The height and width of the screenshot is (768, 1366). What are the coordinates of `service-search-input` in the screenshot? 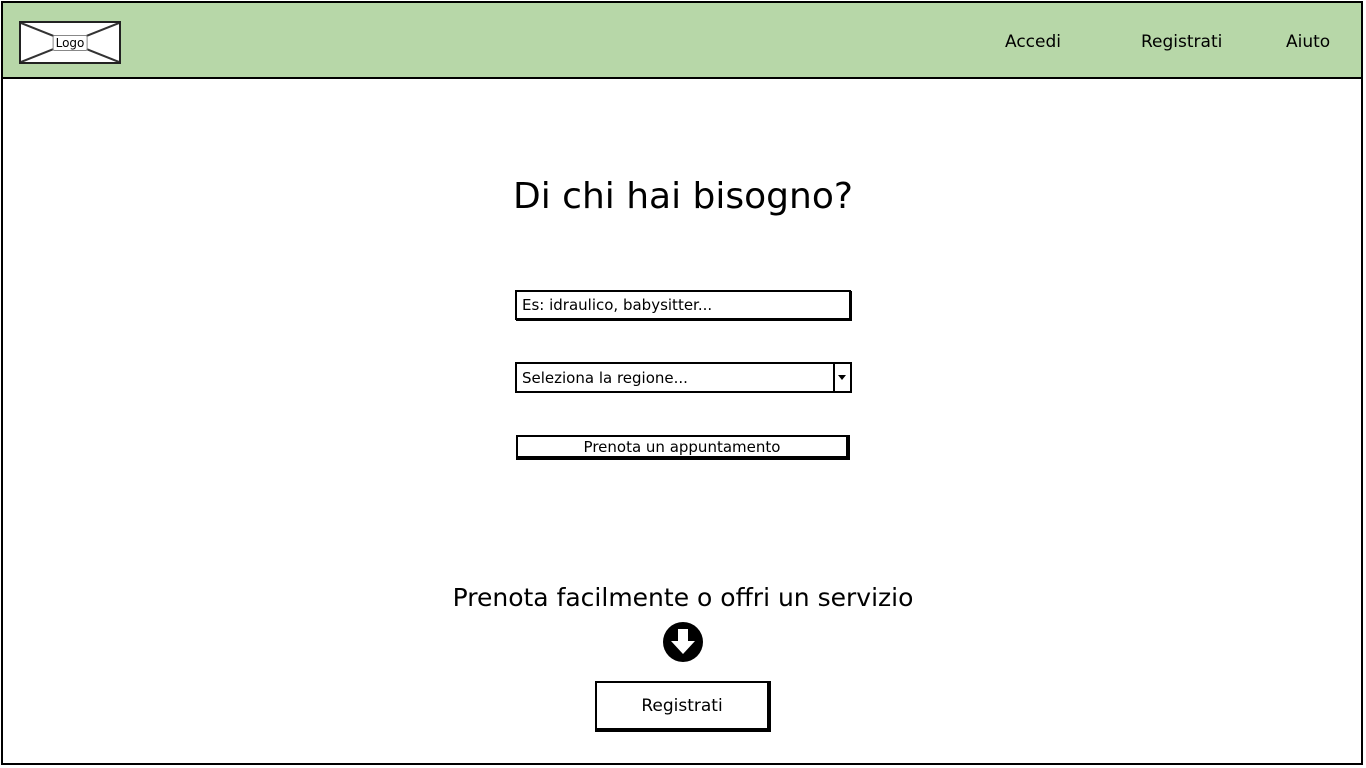 It's located at (683, 305).